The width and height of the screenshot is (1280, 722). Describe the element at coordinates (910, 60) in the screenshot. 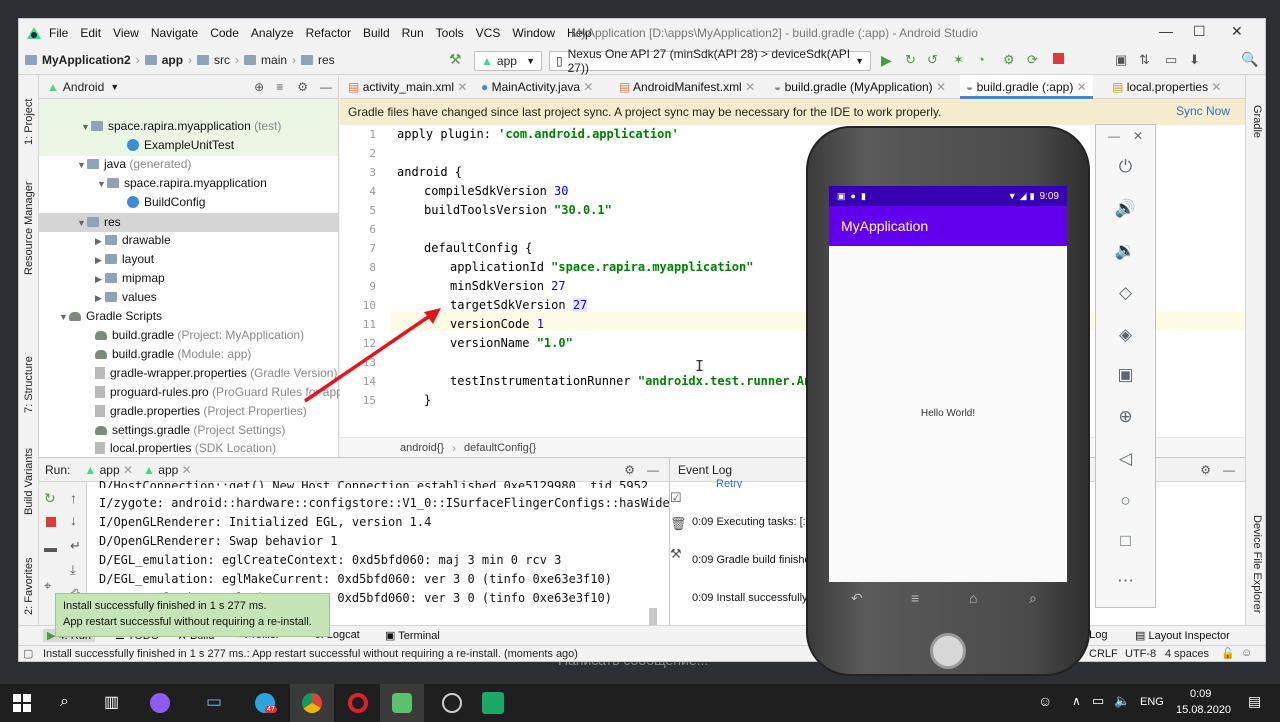

I see `apply-changes-icon: ↻` at that location.